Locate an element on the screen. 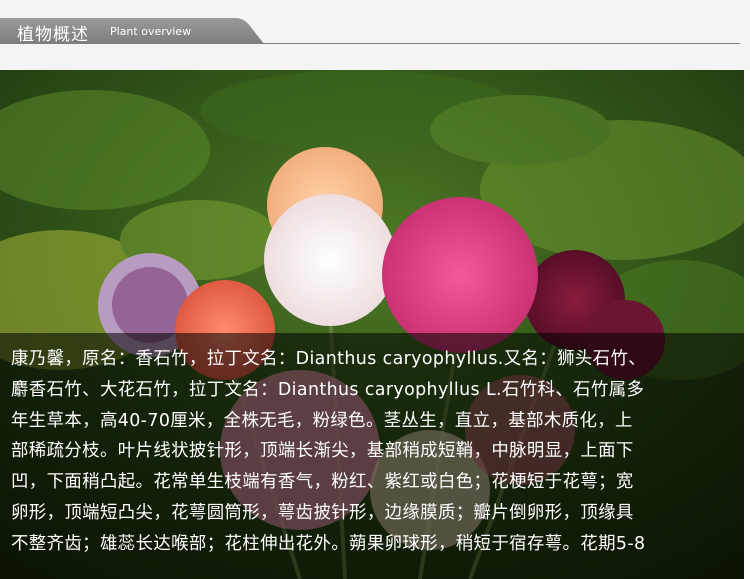  section-subtitle: Plant overview is located at coordinates (151, 31).